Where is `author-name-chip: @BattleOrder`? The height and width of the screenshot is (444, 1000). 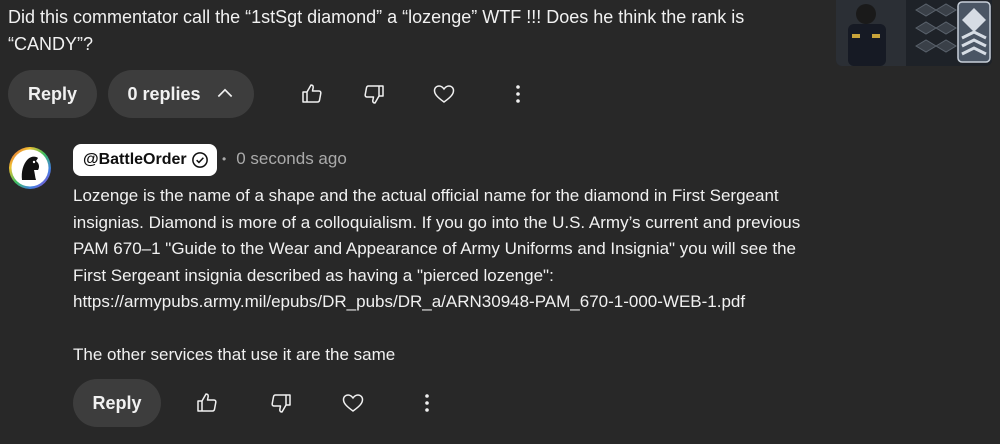
author-name-chip: @BattleOrder is located at coordinates (145, 160).